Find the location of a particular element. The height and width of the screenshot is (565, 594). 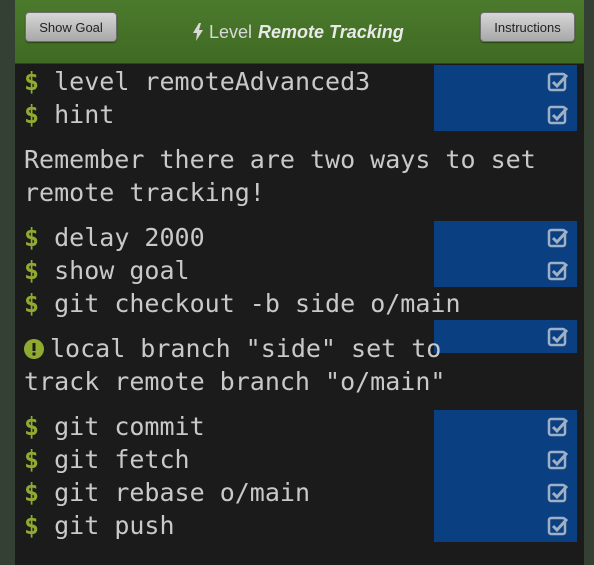

exclamation-circle-icon is located at coordinates (34, 349).